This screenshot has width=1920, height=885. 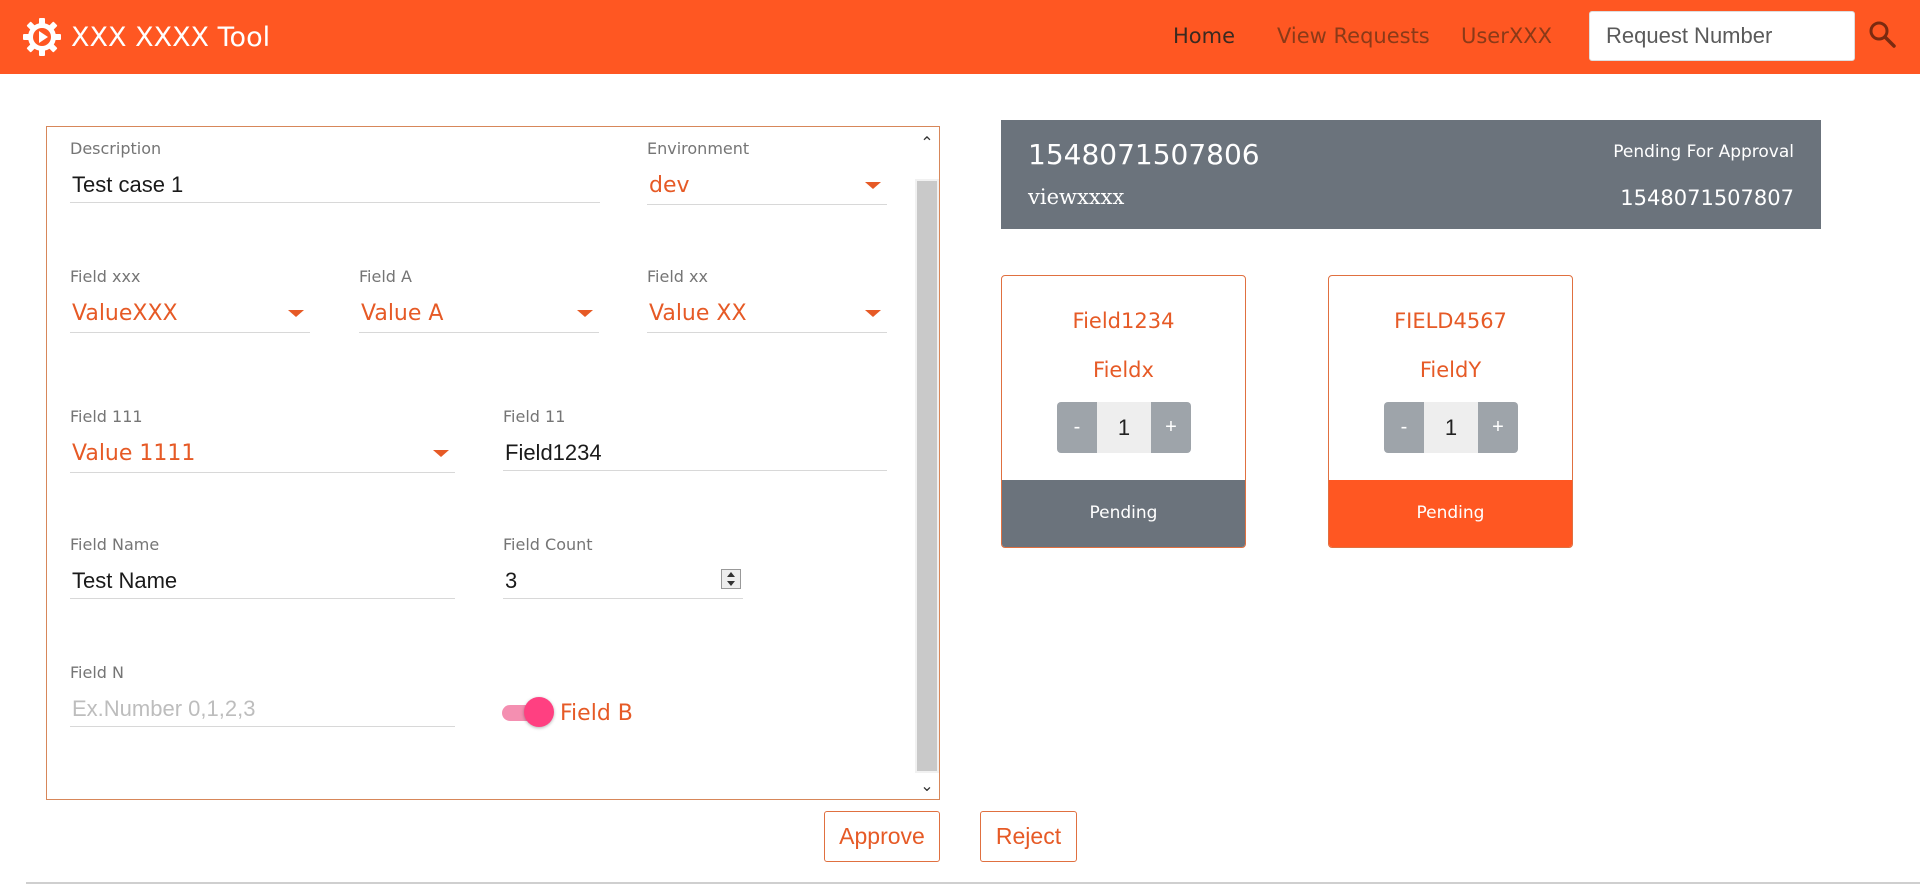 What do you see at coordinates (262, 581) in the screenshot?
I see `field-name-input` at bounding box center [262, 581].